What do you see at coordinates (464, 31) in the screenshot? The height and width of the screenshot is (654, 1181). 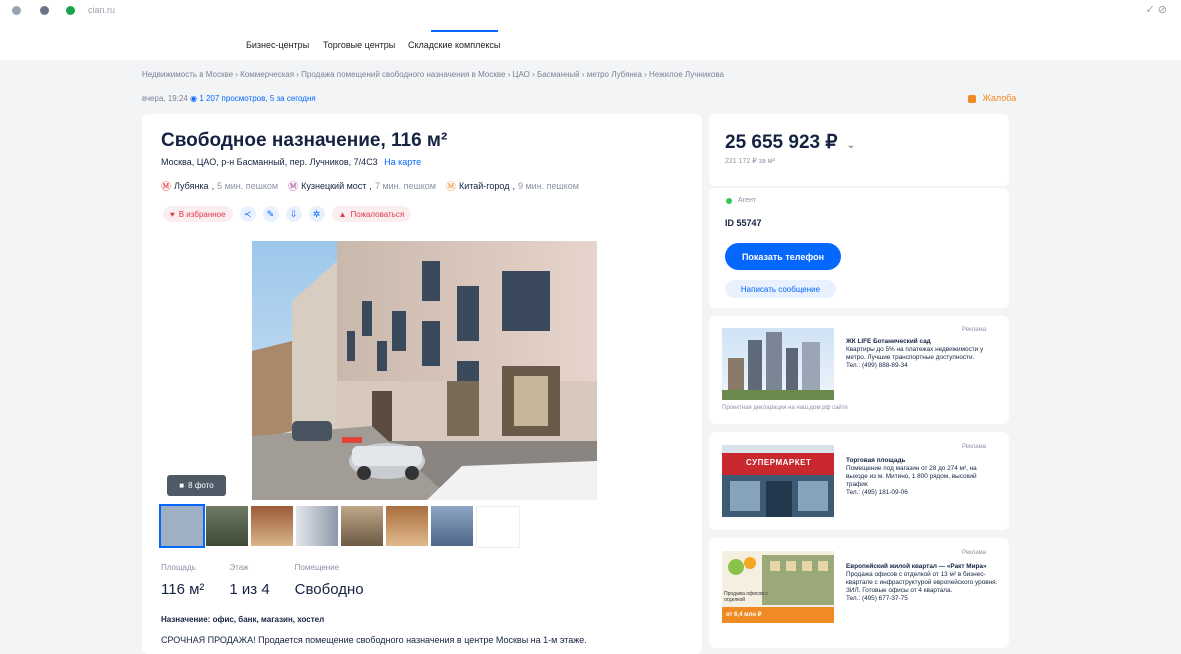 I see `active-tab-underline` at bounding box center [464, 31].